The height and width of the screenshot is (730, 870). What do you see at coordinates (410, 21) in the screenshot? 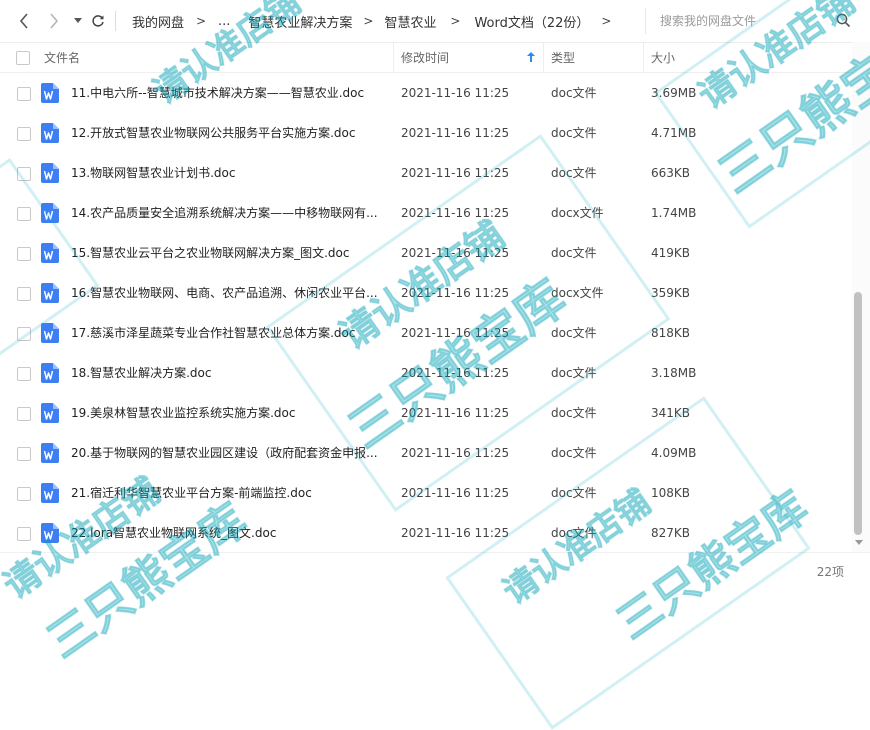
I see `breadcrumb-item-smart-agriculture: 智慧农业` at bounding box center [410, 21].